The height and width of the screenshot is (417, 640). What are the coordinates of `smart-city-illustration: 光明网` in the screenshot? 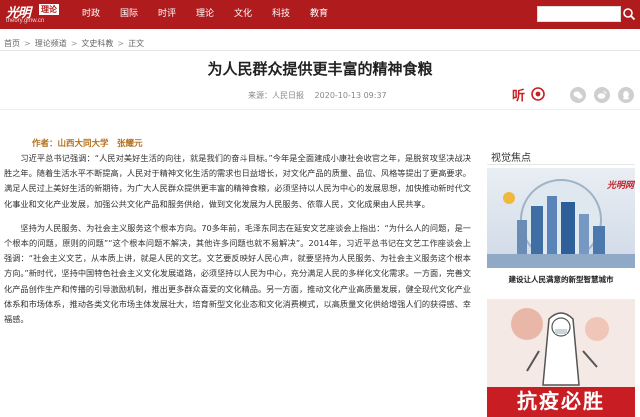 It's located at (561, 218).